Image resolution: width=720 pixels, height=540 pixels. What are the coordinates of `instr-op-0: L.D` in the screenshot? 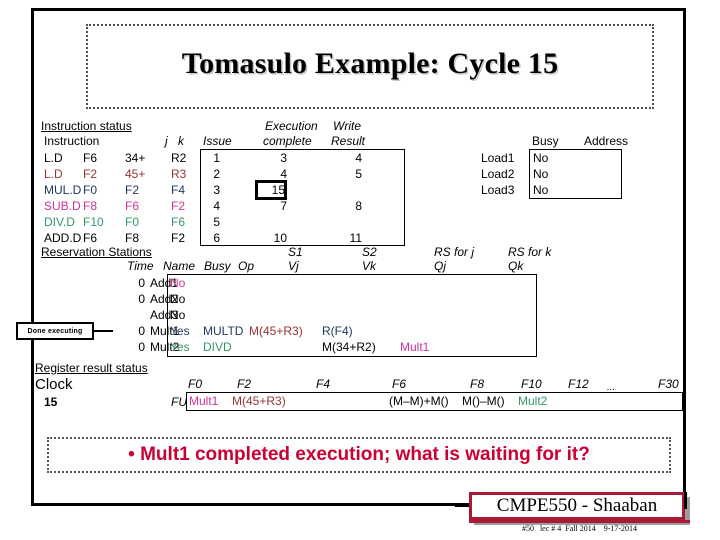 It's located at (53, 158).